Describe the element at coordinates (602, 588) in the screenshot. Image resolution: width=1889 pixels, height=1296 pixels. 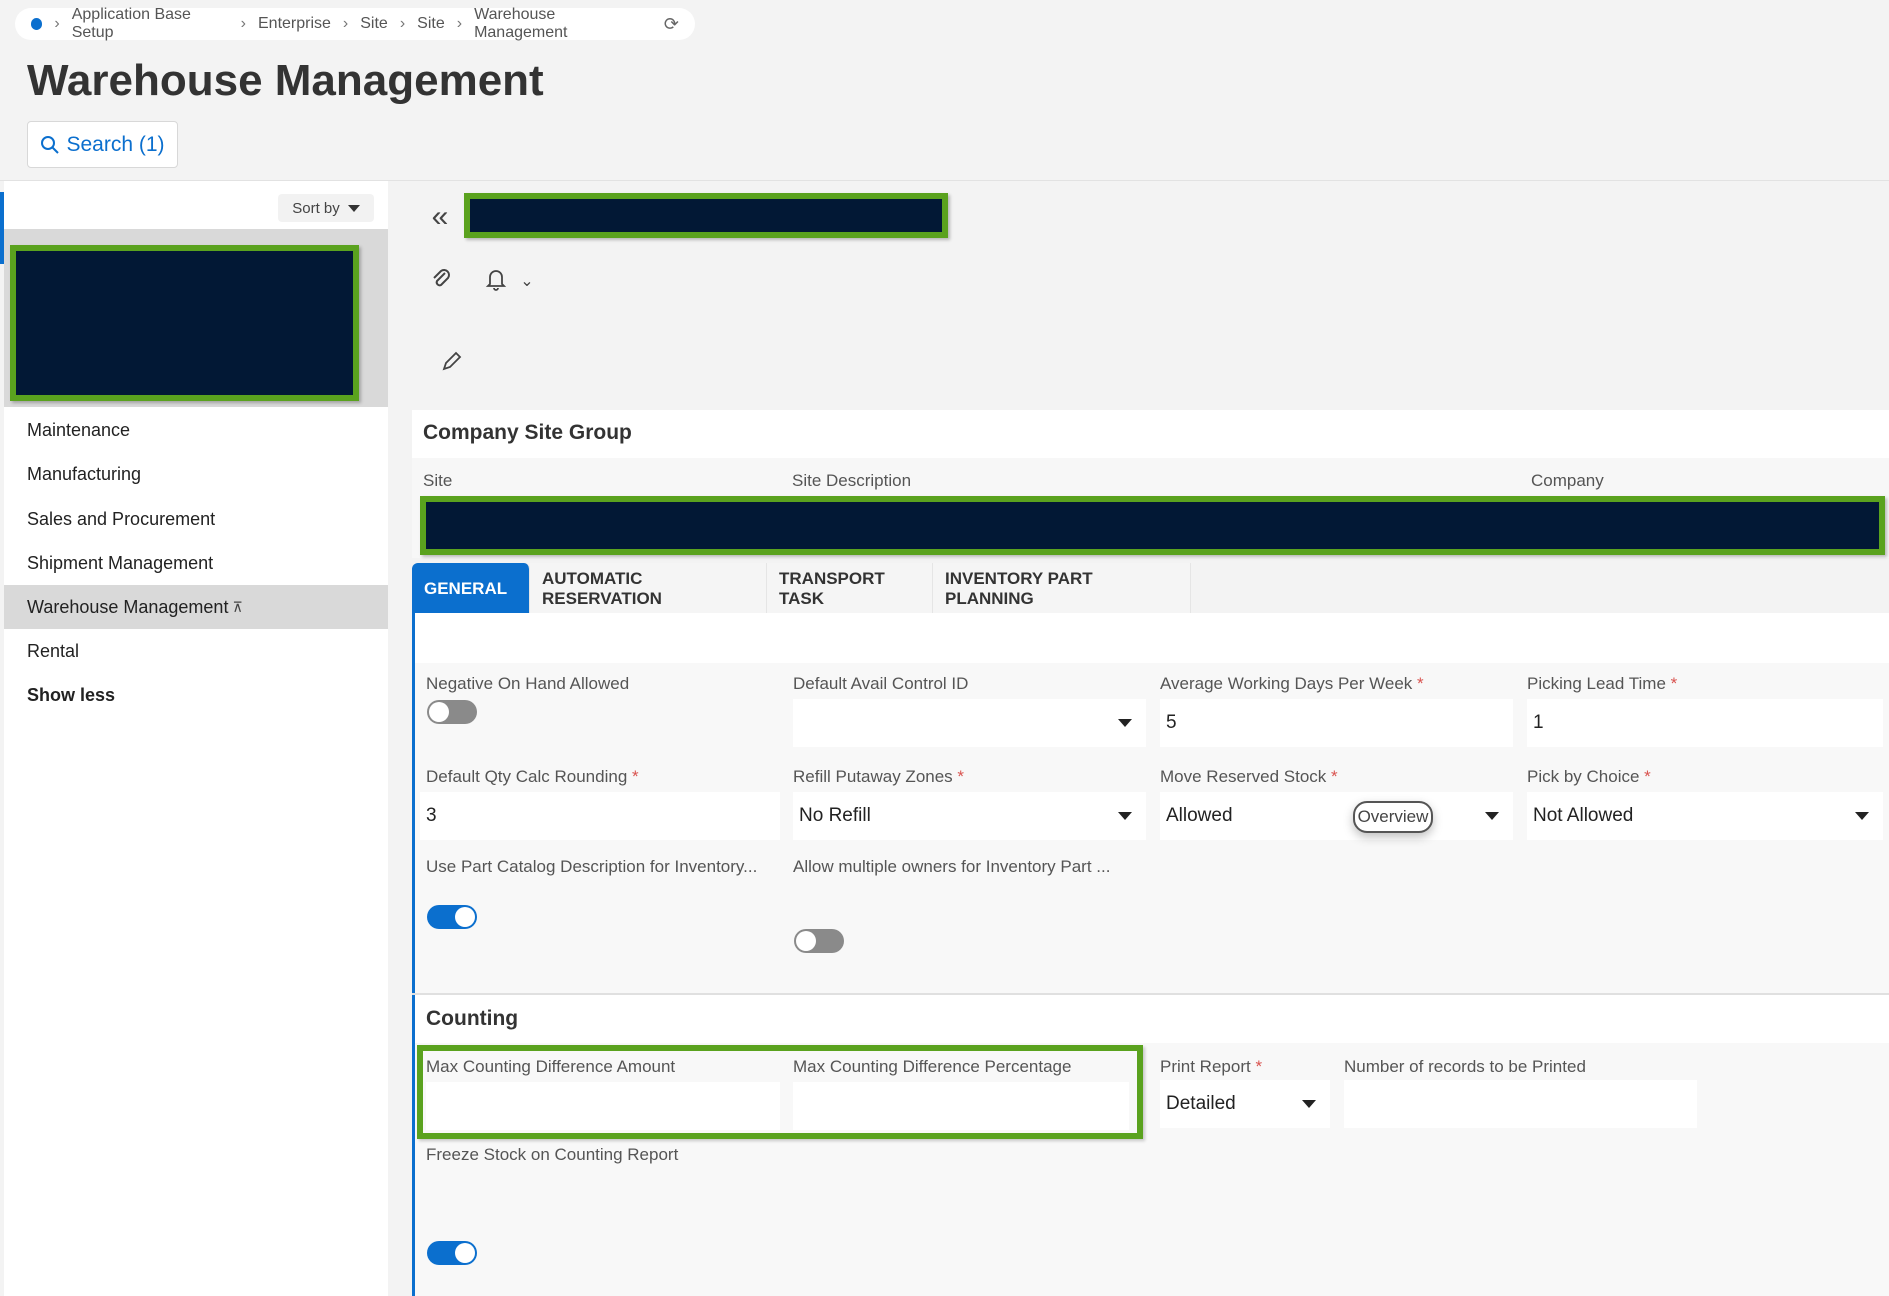
I see `tab-label: AUTOMATIC RESERVATION` at that location.